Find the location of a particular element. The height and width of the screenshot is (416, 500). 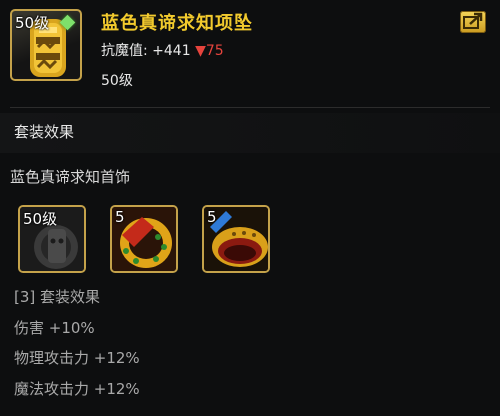

stat-line: 抗魔值: +441 ▼75 is located at coordinates (162, 50).